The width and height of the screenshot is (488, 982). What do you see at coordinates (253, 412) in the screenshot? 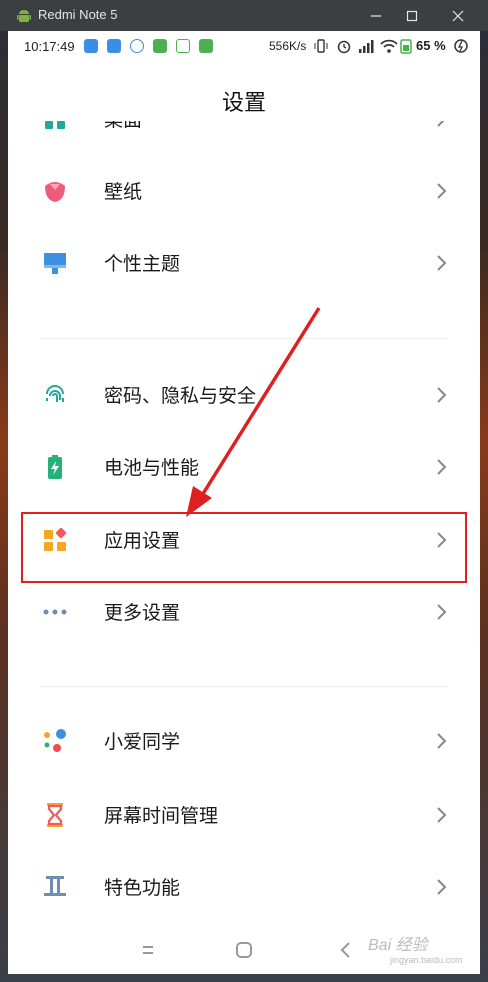
I see `annotation-arrow-icon` at bounding box center [253, 412].